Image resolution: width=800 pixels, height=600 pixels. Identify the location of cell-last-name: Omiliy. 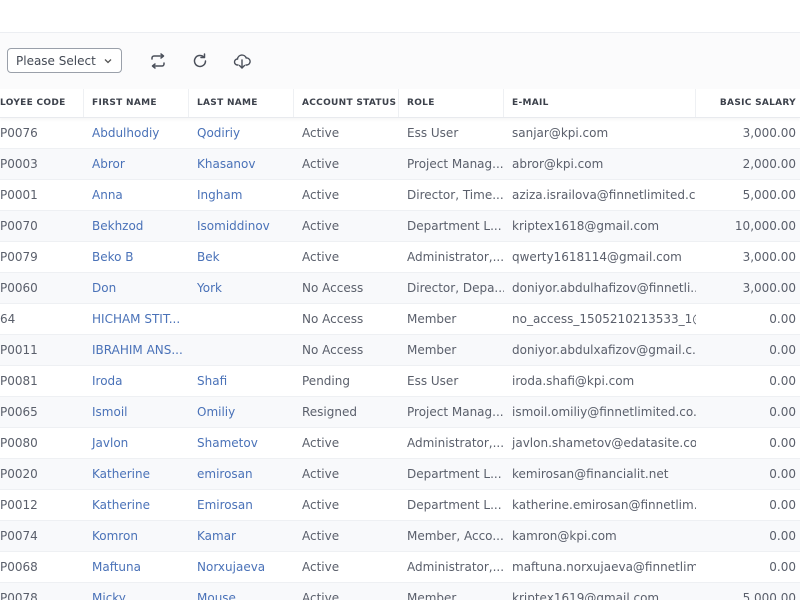
(241, 412).